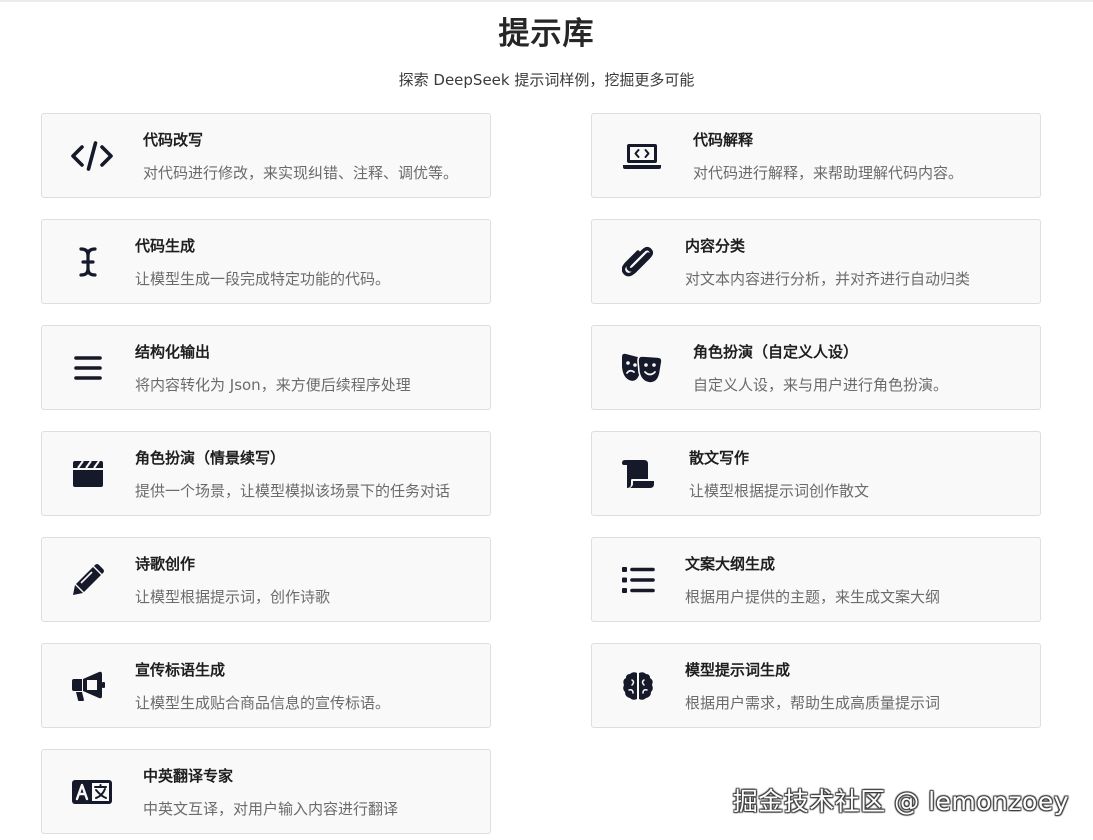 Image resolution: width=1093 pixels, height=840 pixels. Describe the element at coordinates (816, 367) in the screenshot. I see `prompt-card-roleplay-persona: 角色扮演（自定义人设） 自定义人设，来与用户进行角色扮演。` at that location.